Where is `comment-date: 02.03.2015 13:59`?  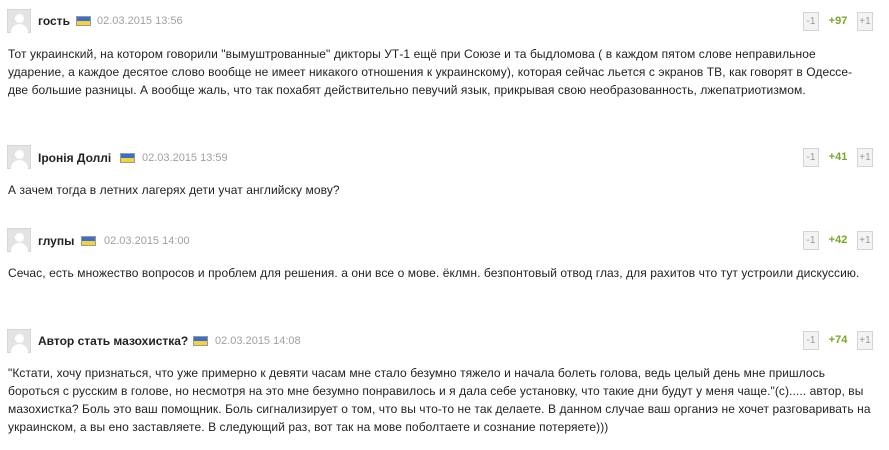 comment-date: 02.03.2015 13:59 is located at coordinates (185, 158).